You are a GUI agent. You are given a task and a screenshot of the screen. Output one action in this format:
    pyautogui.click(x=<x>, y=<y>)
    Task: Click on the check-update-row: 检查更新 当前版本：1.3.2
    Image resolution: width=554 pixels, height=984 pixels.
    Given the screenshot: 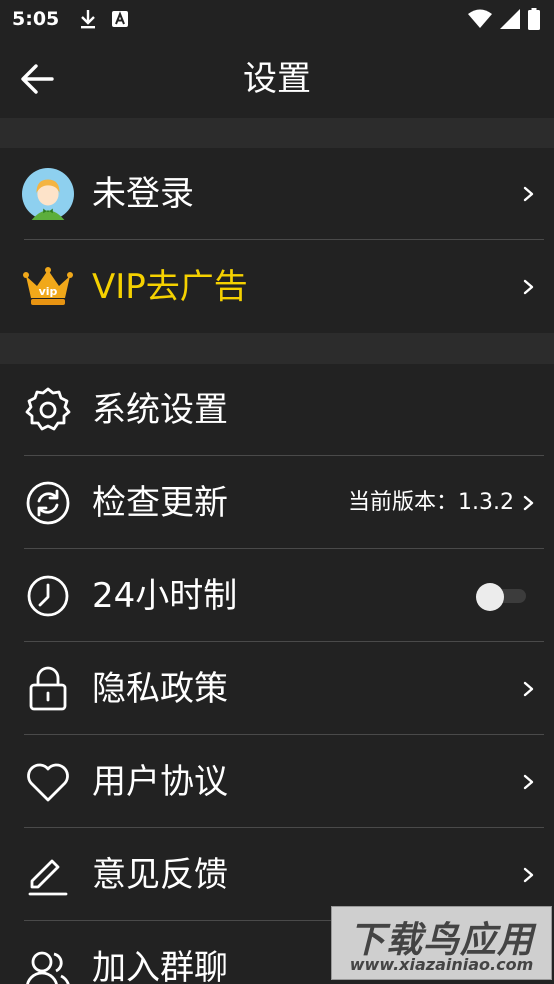 What is the action you would take?
    pyautogui.click(x=277, y=503)
    